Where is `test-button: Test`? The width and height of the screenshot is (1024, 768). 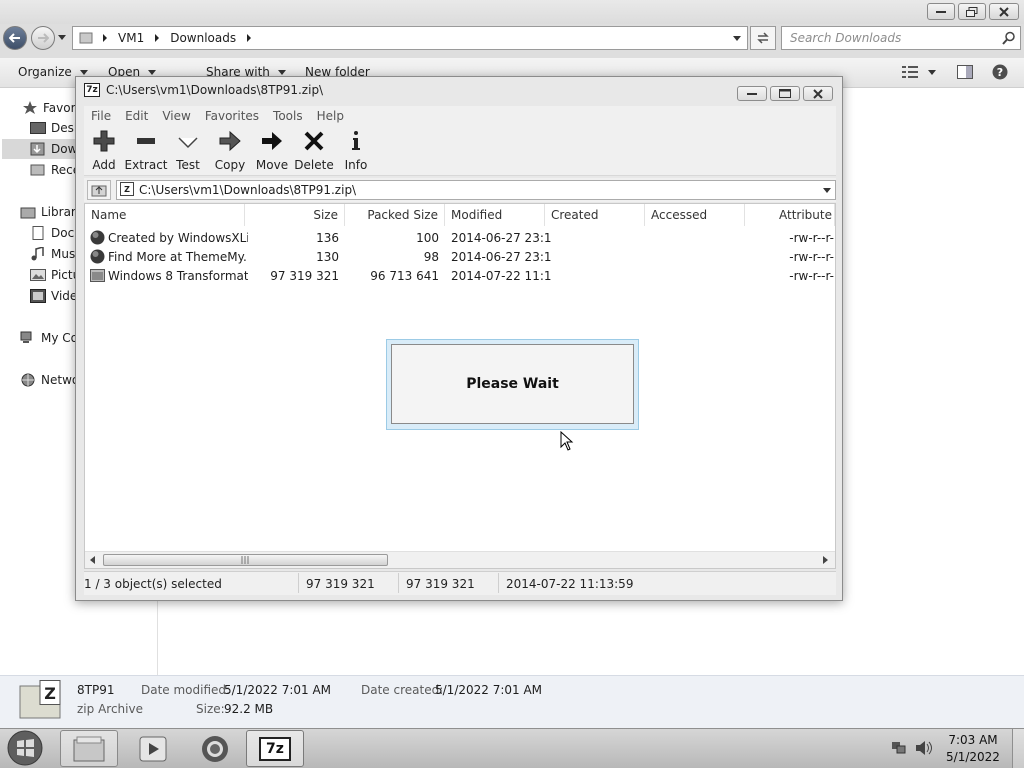 test-button: Test is located at coordinates (188, 151).